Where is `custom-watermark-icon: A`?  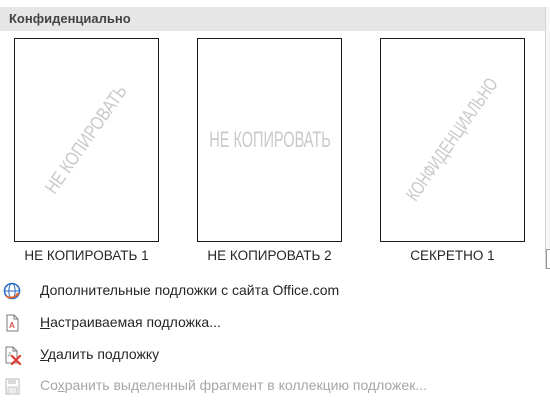
custom-watermark-icon: A is located at coordinates (12, 323).